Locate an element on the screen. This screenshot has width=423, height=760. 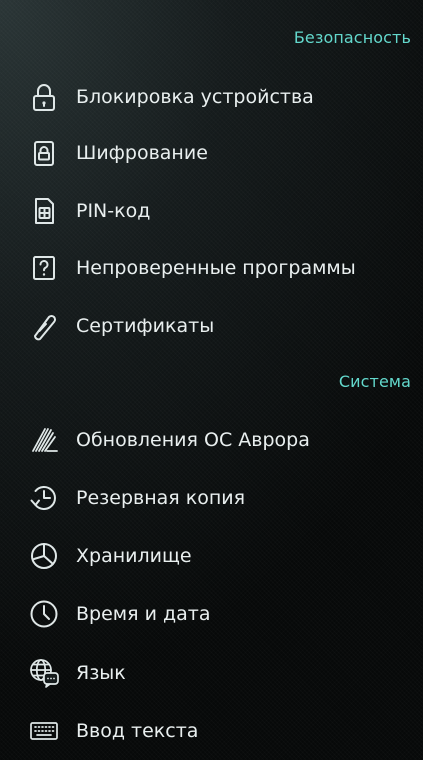
settings-item-label: Хранилище is located at coordinates (134, 556).